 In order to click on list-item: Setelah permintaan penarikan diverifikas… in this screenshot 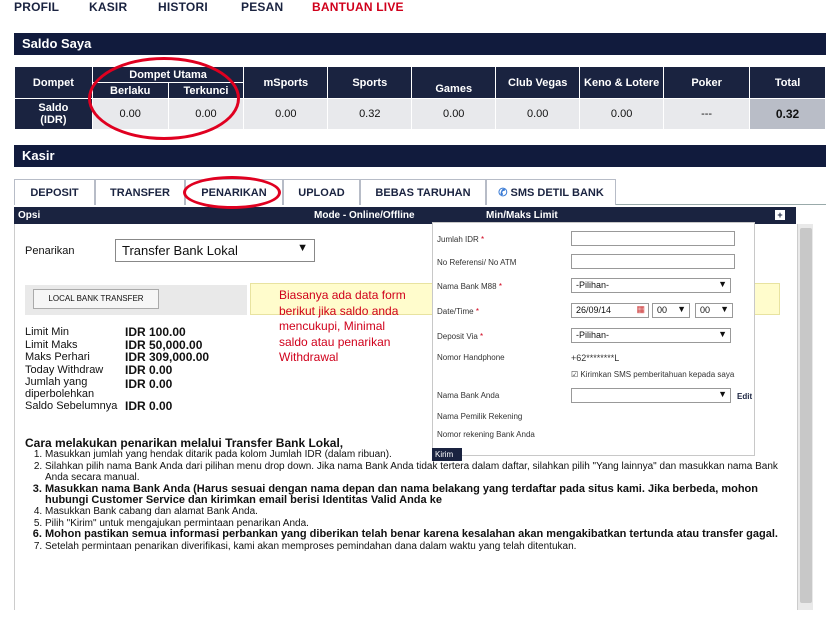, I will do `click(415, 546)`.